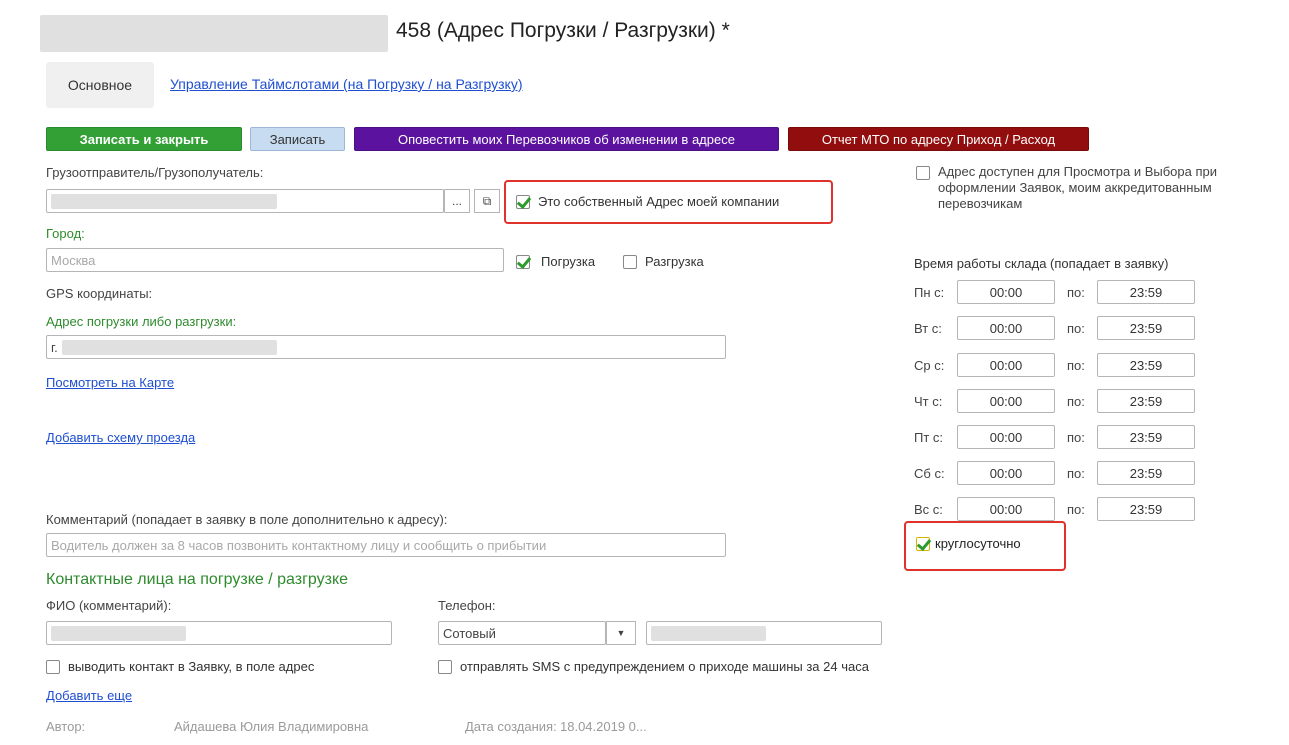 The width and height of the screenshot is (1289, 745). What do you see at coordinates (659, 201) in the screenshot?
I see `own-address-label: Это собственный Адрес моей компании` at bounding box center [659, 201].